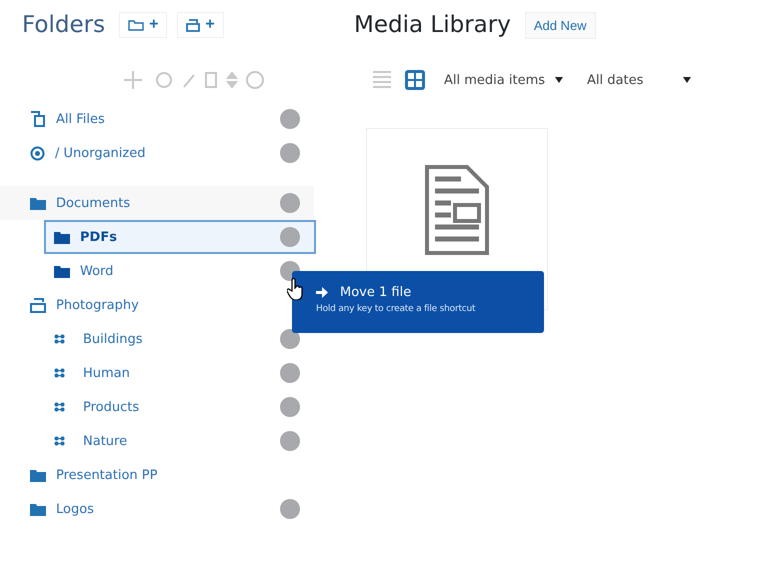 The width and height of the screenshot is (768, 562). I want to click on document-icon, so click(457, 210).